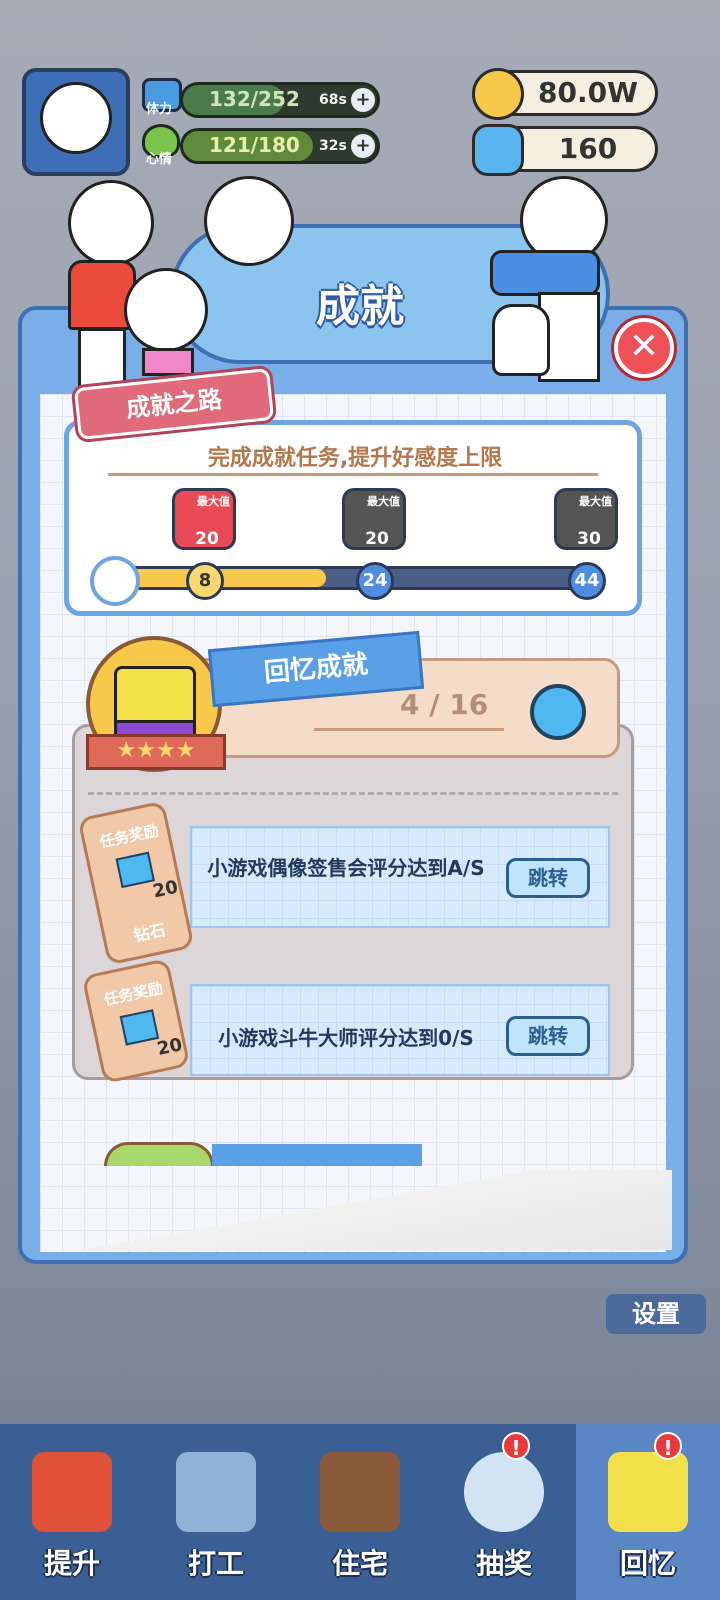 The height and width of the screenshot is (1600, 720). I want to click on task-1-reward-title: 任务奖励, so click(129, 836).